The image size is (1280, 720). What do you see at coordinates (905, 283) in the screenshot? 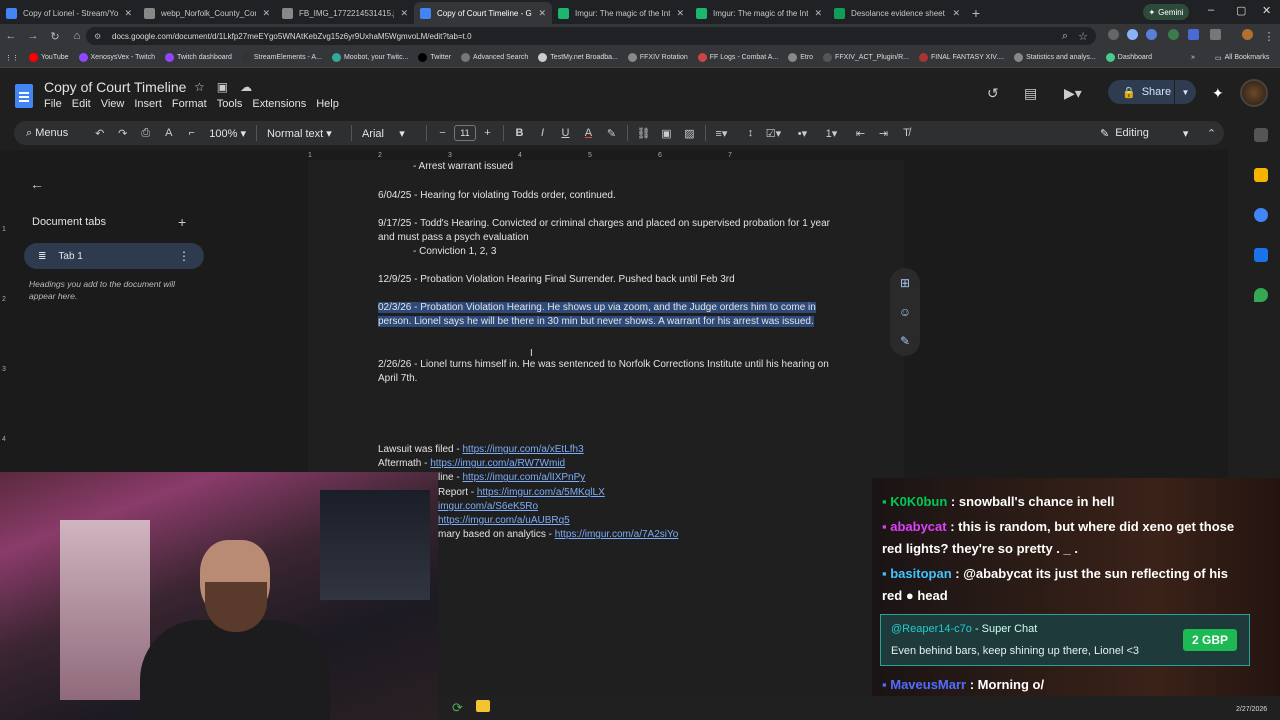
I see `add-comment-icon: ⊞` at bounding box center [905, 283].